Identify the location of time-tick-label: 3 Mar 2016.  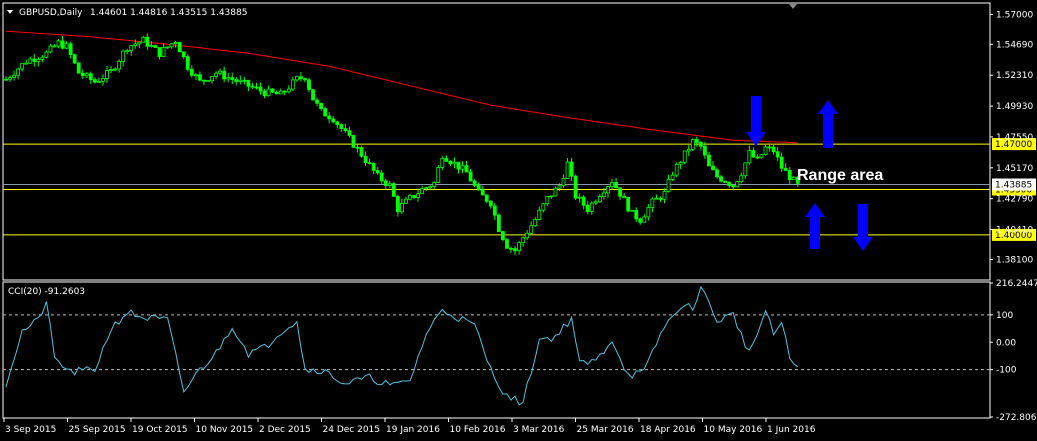
(539, 430).